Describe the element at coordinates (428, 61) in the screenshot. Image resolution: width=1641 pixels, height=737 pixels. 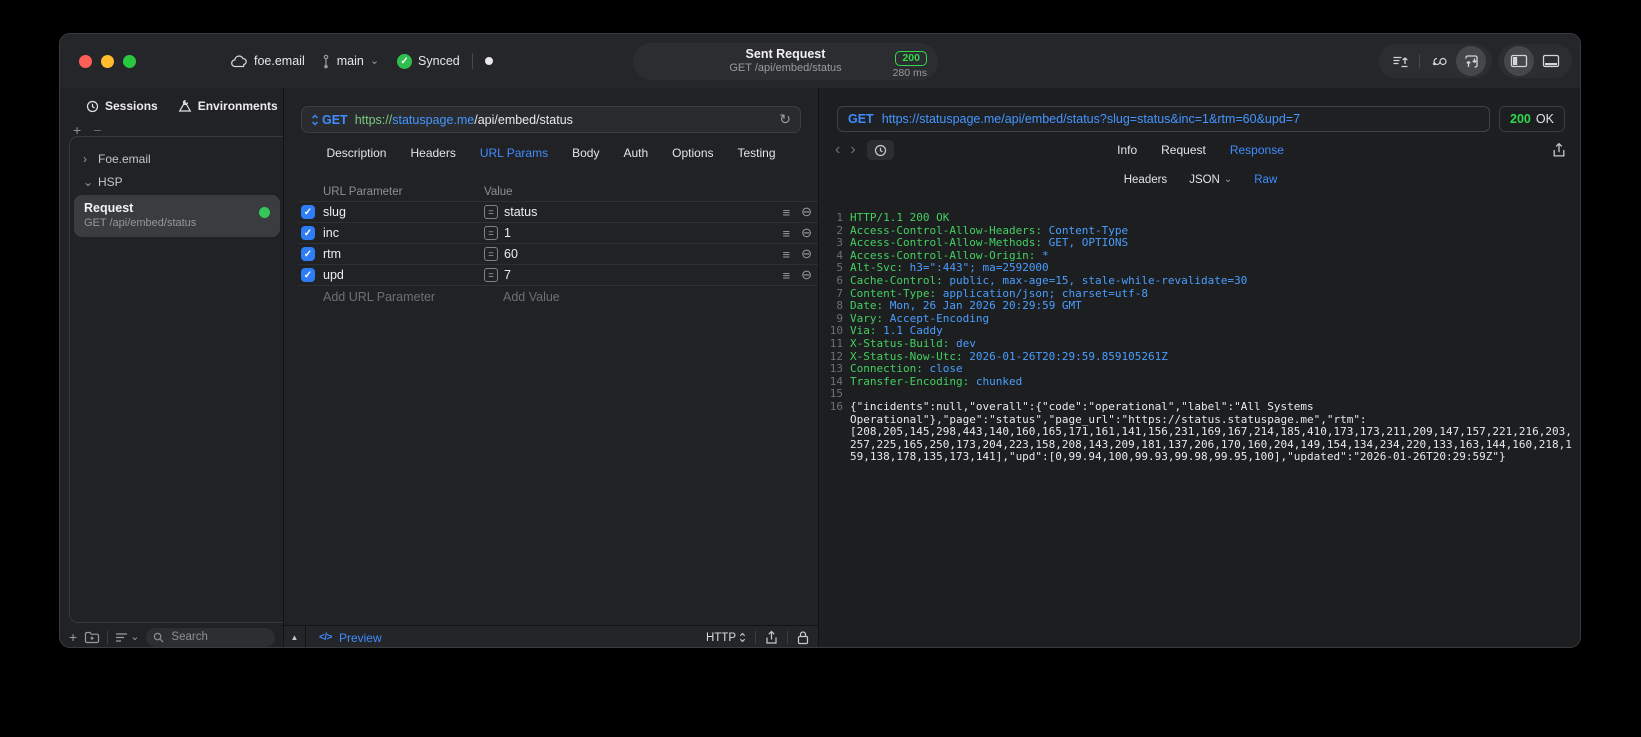
I see `sync-status: ✓ Synced` at that location.